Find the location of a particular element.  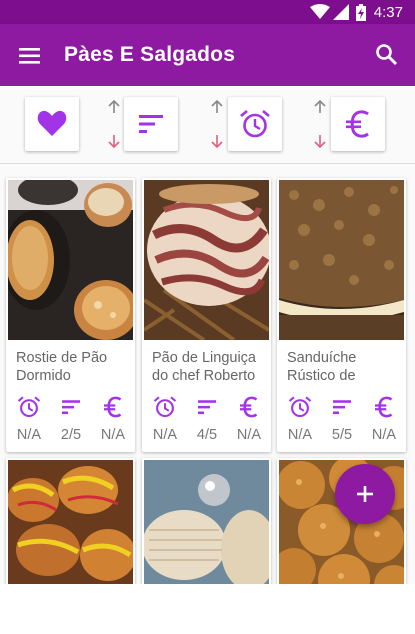

app-title: Pàes E Salgados is located at coordinates (150, 54).